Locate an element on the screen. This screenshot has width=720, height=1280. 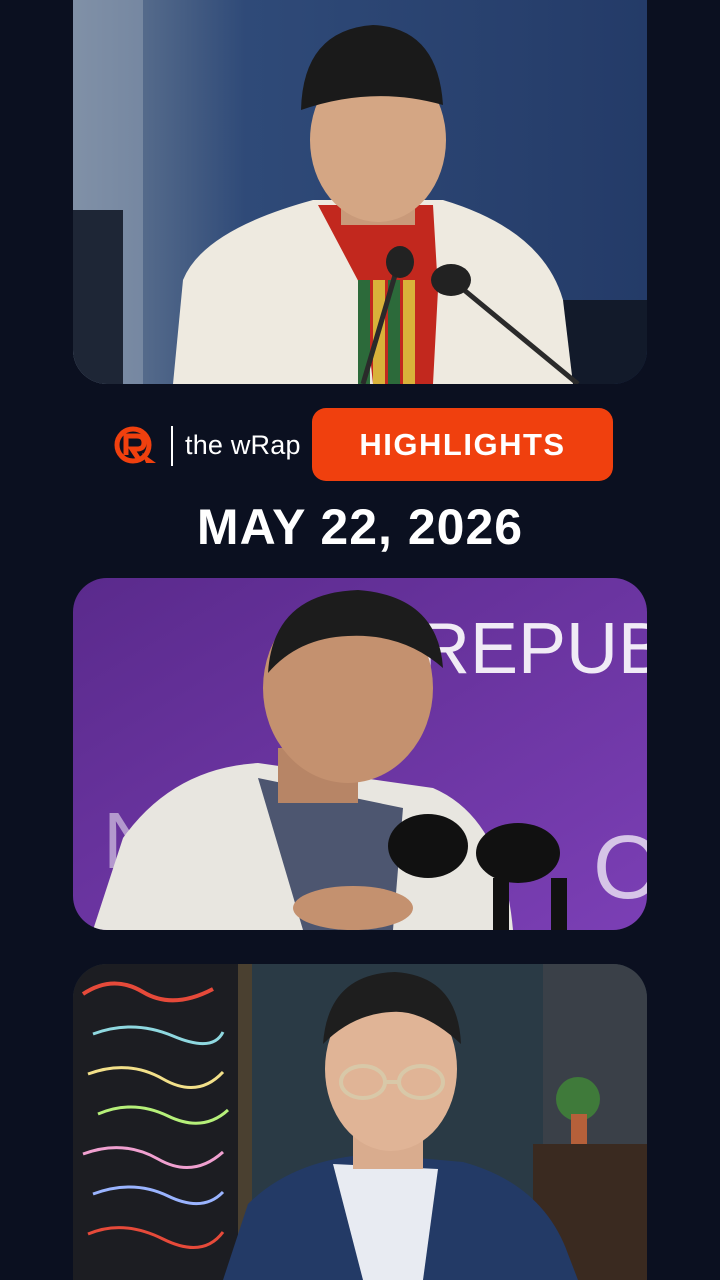
svg-text: O is located at coordinates (620, 868).